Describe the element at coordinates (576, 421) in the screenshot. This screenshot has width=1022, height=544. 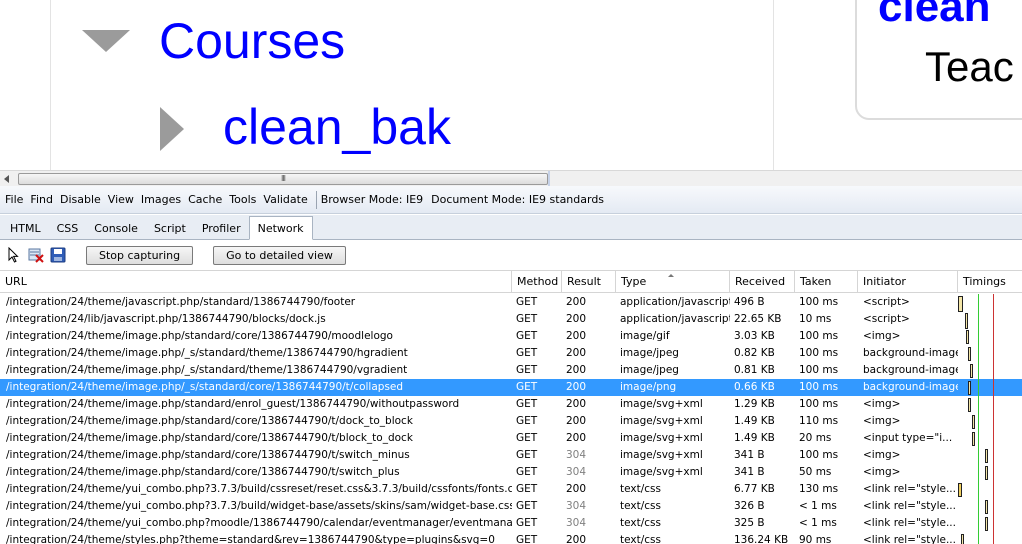
I see `cell-result: 200` at that location.